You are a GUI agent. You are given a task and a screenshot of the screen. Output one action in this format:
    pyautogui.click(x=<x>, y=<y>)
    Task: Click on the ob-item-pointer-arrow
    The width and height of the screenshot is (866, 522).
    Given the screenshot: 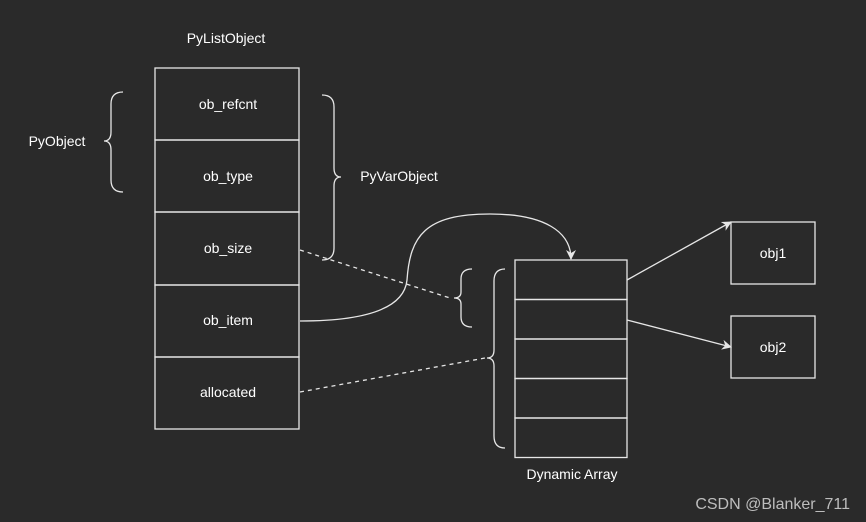 What is the action you would take?
    pyautogui.click(x=437, y=267)
    